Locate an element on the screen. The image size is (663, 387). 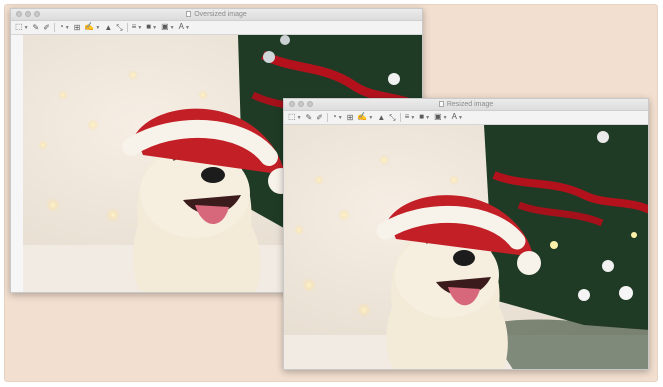
window-title-text: Resized image is located at coordinates (470, 104).